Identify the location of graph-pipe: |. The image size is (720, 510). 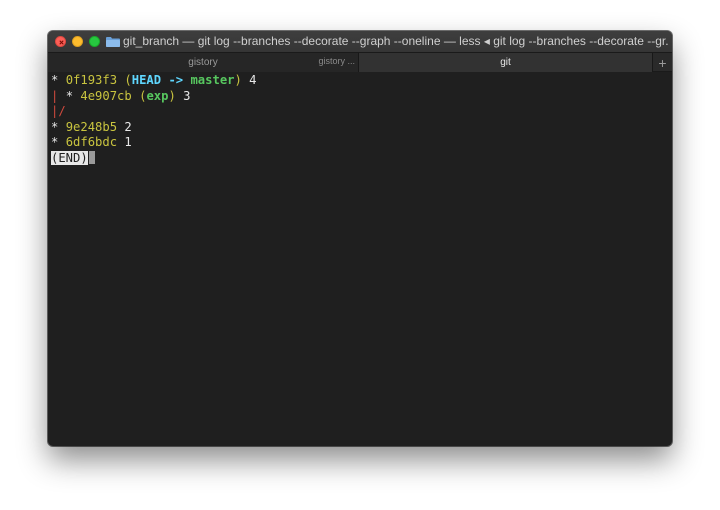
(58, 95).